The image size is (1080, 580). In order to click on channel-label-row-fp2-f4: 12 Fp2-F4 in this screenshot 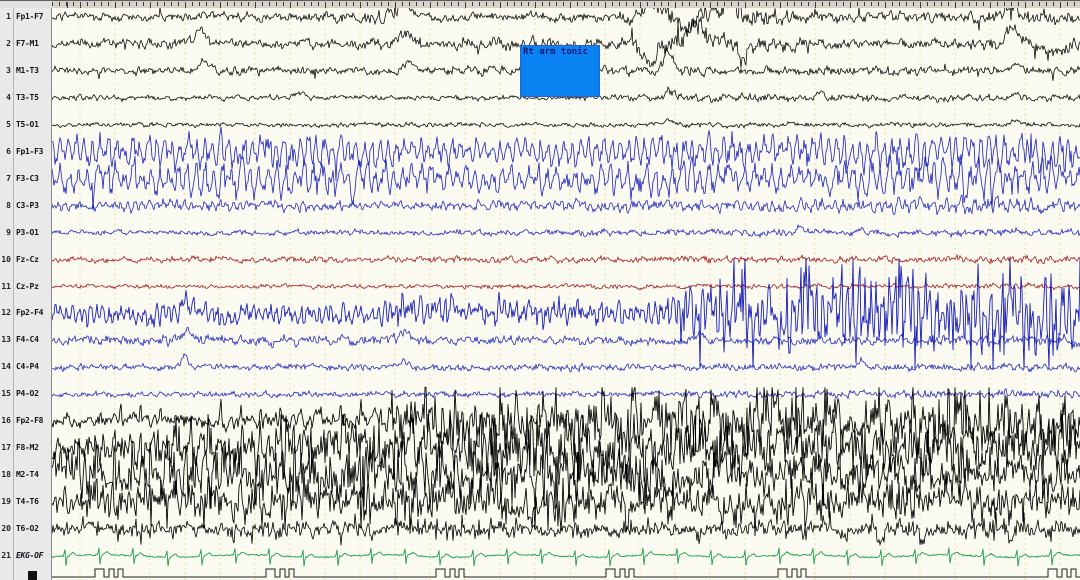, I will do `click(26, 313)`.